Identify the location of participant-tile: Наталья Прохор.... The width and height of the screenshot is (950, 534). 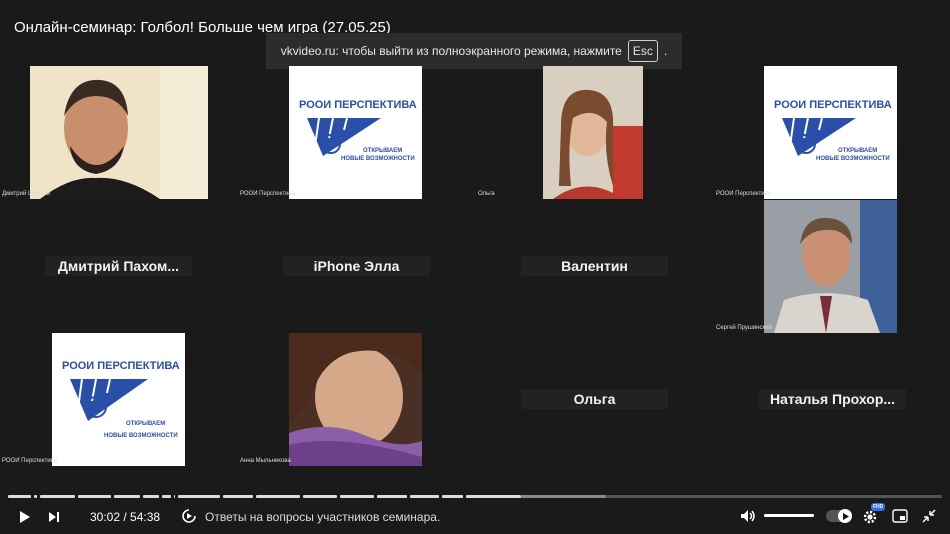
(832, 399).